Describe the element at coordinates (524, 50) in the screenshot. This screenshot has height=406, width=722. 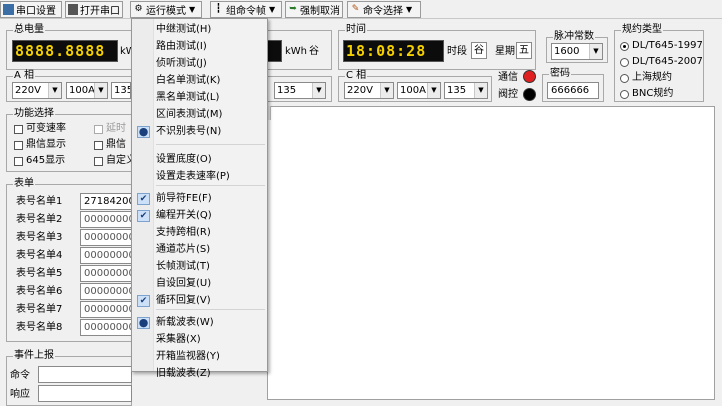
I see `week-field: 五` at that location.